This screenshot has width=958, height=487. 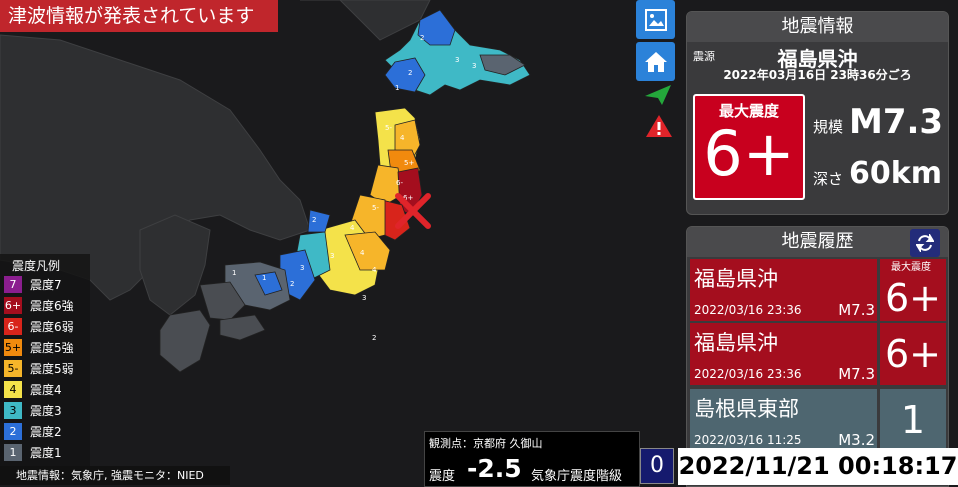 What do you see at coordinates (577, 476) in the screenshot?
I see `observation-scale-label: 気象庁震度階級` at bounding box center [577, 476].